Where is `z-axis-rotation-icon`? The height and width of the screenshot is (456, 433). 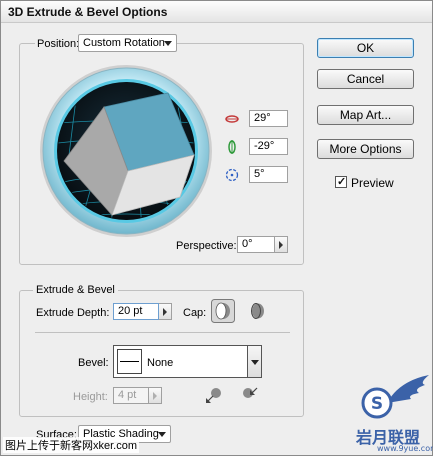 z-axis-rotation-icon is located at coordinates (232, 175).